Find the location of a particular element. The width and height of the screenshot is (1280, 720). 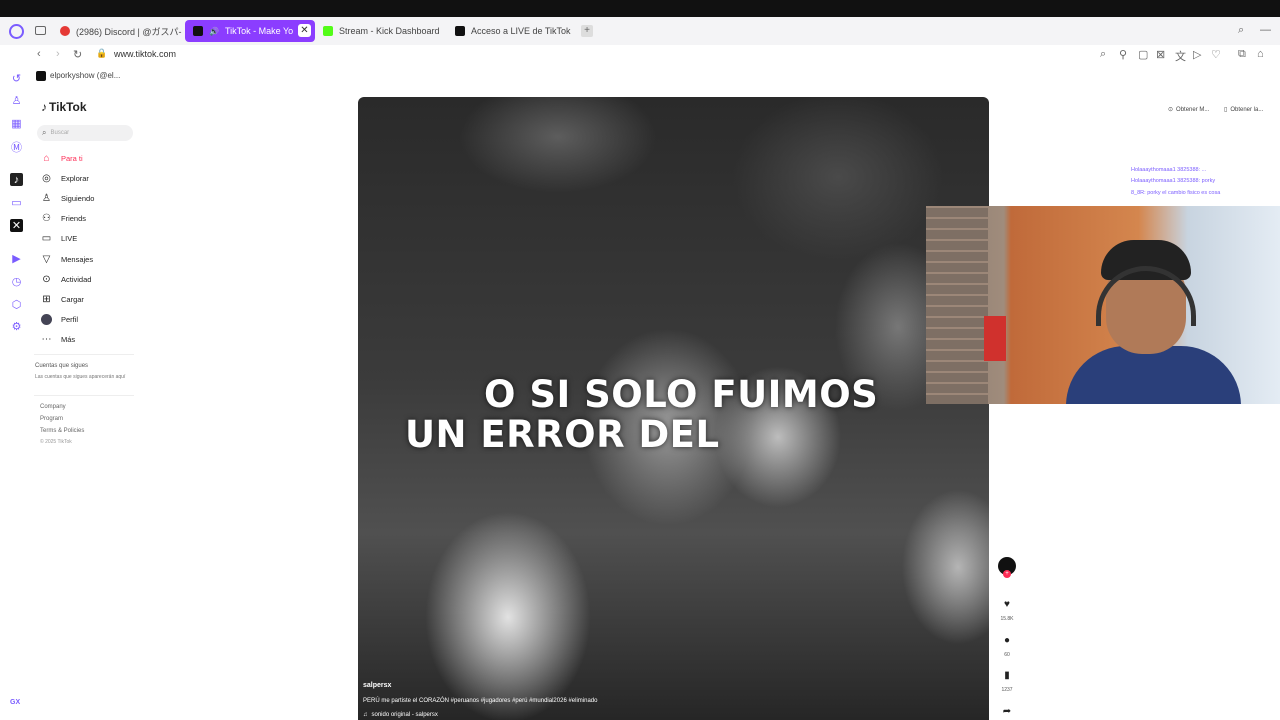

reload-icon: ↻ is located at coordinates (77, 54).